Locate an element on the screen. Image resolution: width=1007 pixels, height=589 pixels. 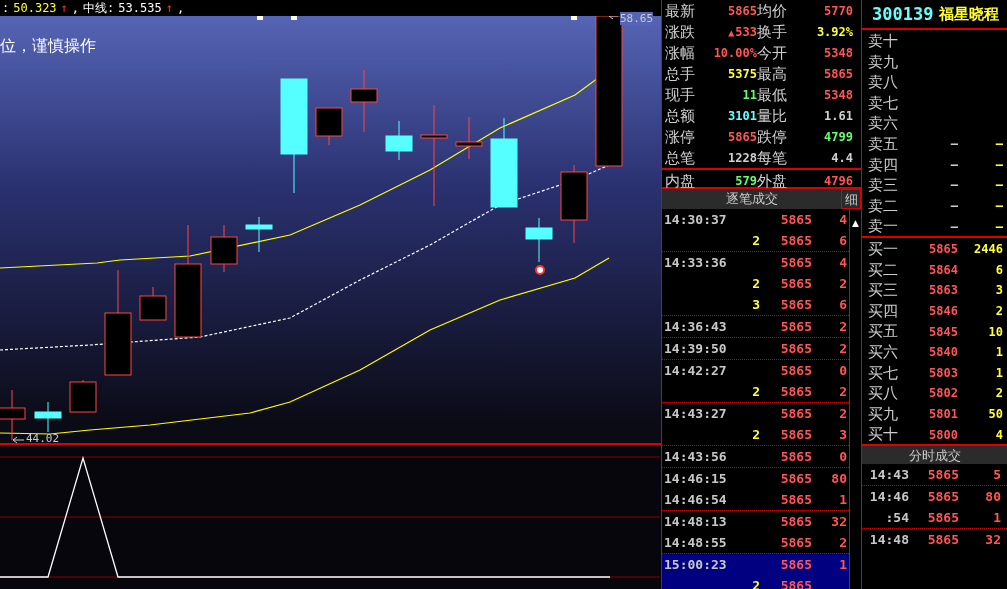
trade-group: 14:30:37 5865 4 2 5865 6 is located at coordinates (755, 230).